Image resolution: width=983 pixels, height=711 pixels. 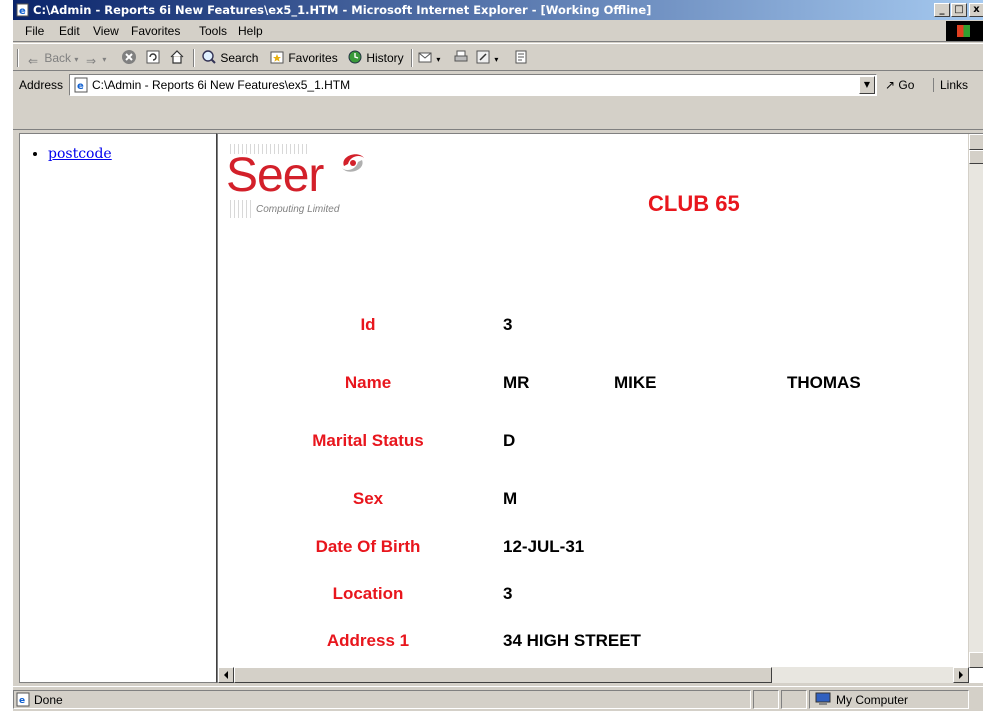 I want to click on favorites-label: Favorites, so click(x=313, y=58).